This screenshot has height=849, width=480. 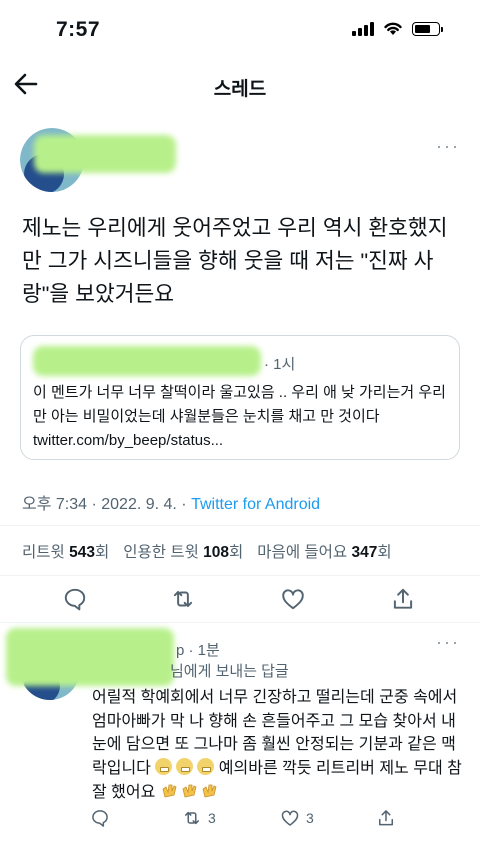 What do you see at coordinates (427, 28) in the screenshot?
I see `battery-icon` at bounding box center [427, 28].